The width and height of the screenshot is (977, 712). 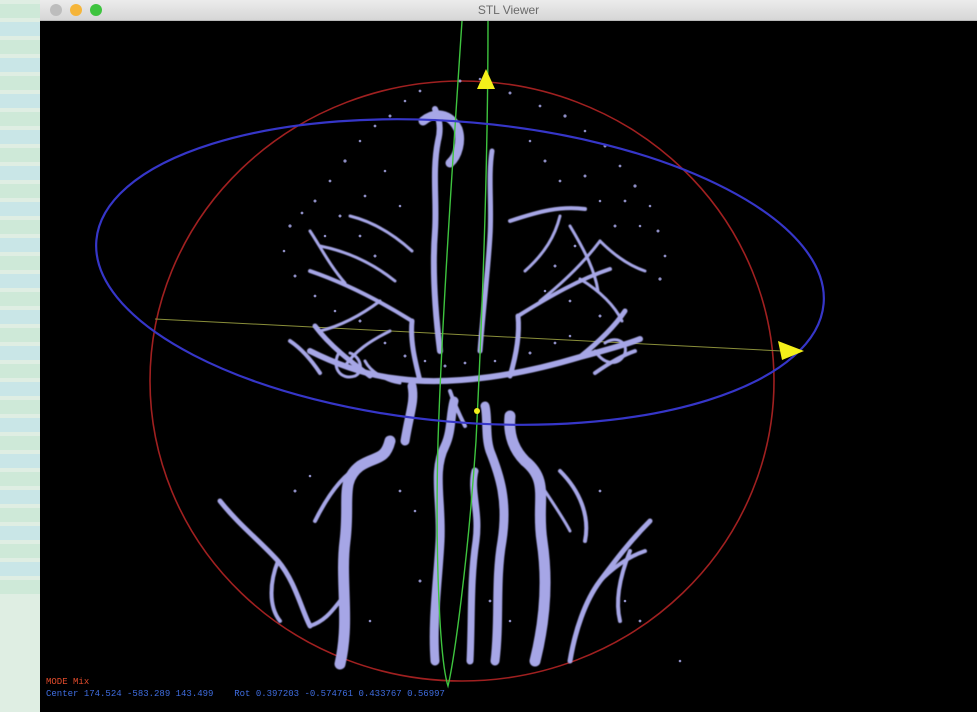 I want to click on close-window-button, so click(x=56, y=10).